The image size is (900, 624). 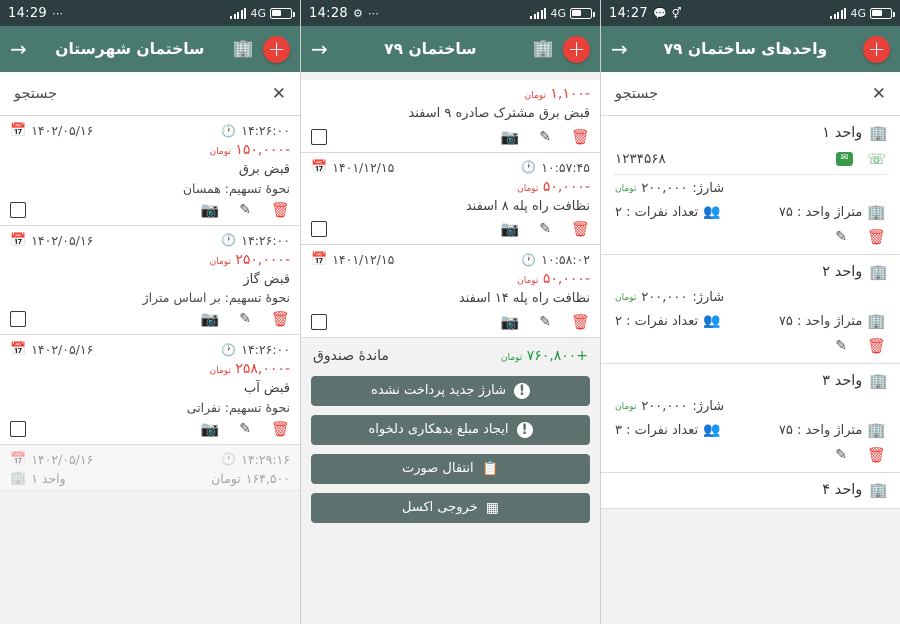 I want to click on new-unpaid-charge-button: ! شارژ جدید پرداخت نشده, so click(x=450, y=390).